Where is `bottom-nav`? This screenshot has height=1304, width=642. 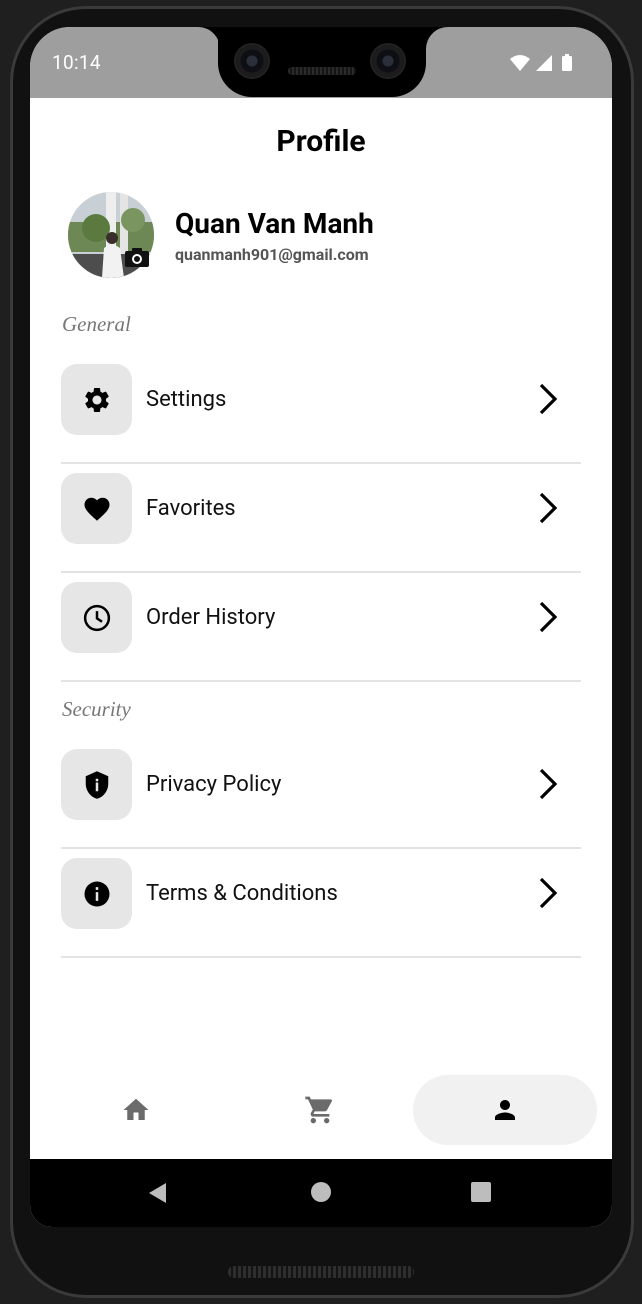
bottom-nav is located at coordinates (321, 1113).